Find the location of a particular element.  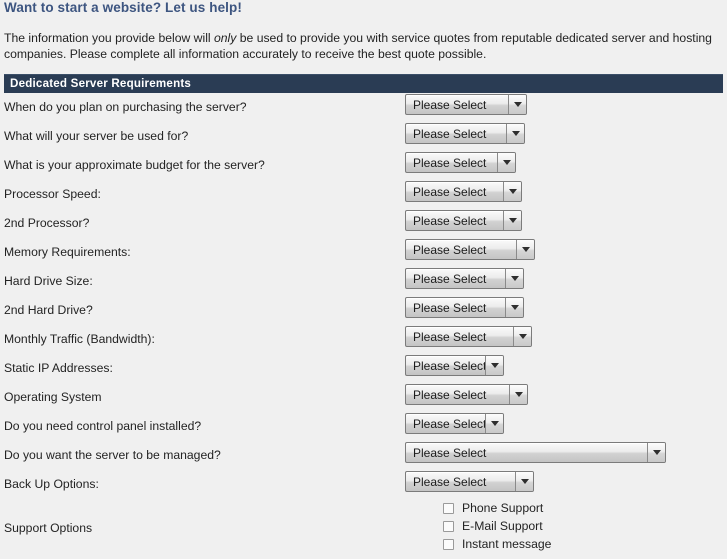

checkbox-row: Phone Support is located at coordinates (497, 508).